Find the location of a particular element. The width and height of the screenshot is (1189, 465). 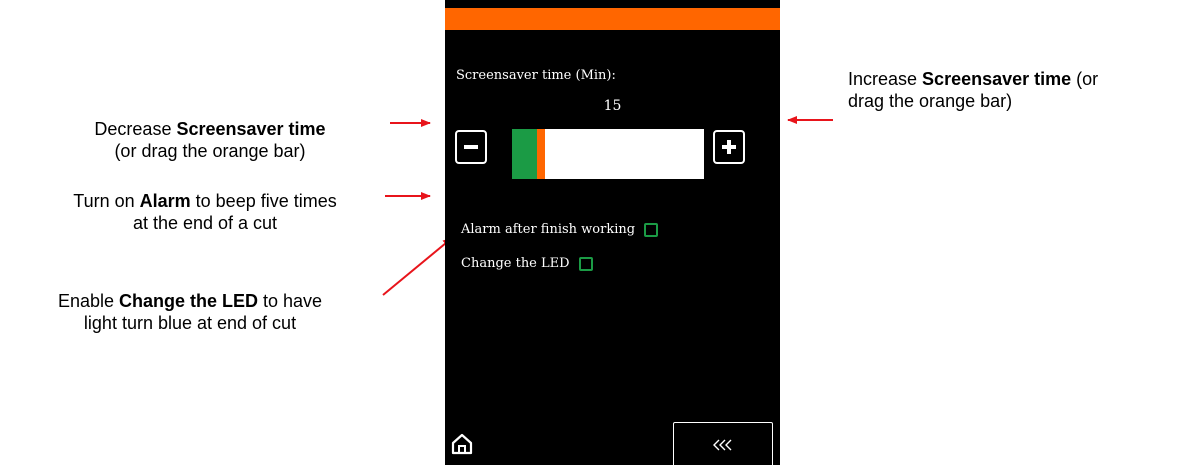

header-bar is located at coordinates (612, 19).